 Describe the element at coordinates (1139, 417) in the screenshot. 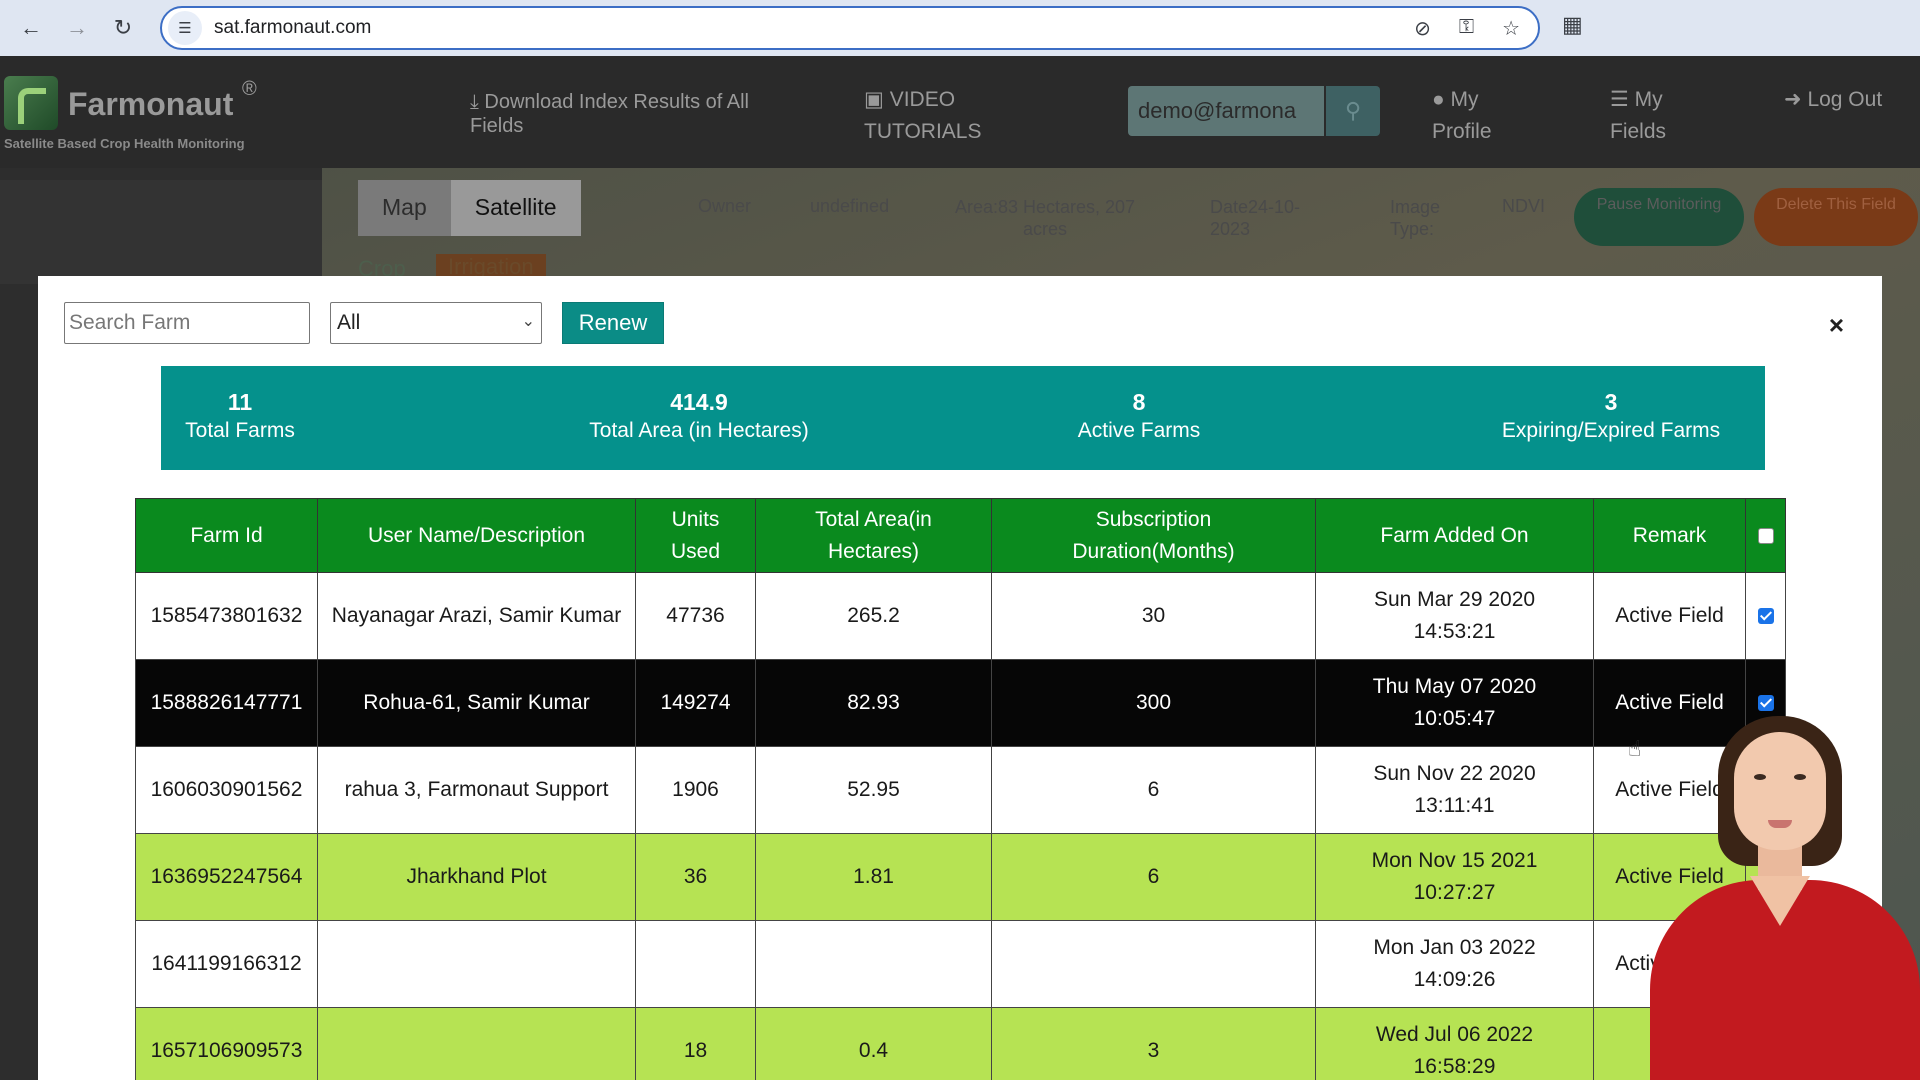

I see `stat-active-farms: 8 Active Farms` at that location.